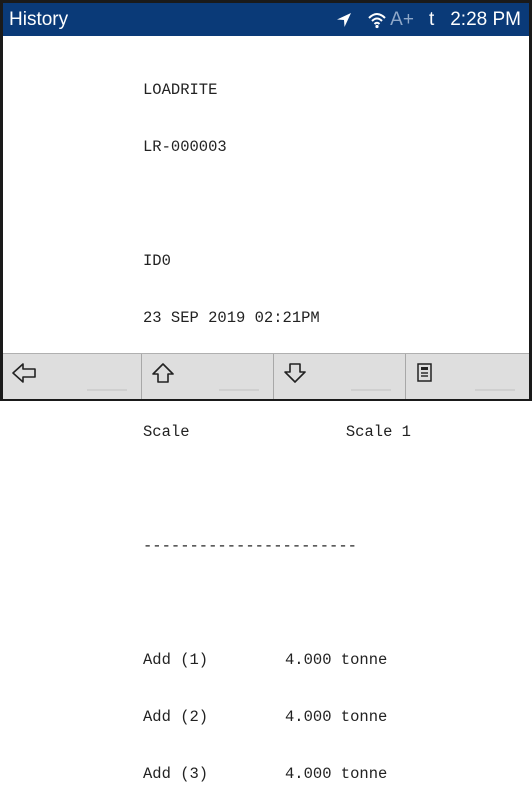 The image size is (532, 802). I want to click on entry-label: Add (2), so click(176, 717).